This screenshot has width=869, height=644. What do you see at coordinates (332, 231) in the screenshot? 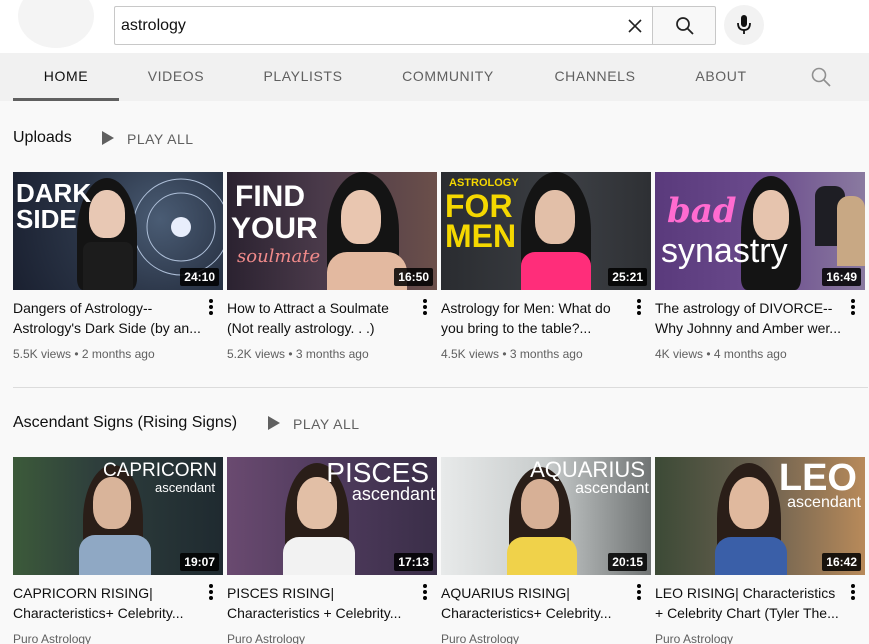
I see `video-thumbnail: FIND YOUR soulmate 16:50` at bounding box center [332, 231].